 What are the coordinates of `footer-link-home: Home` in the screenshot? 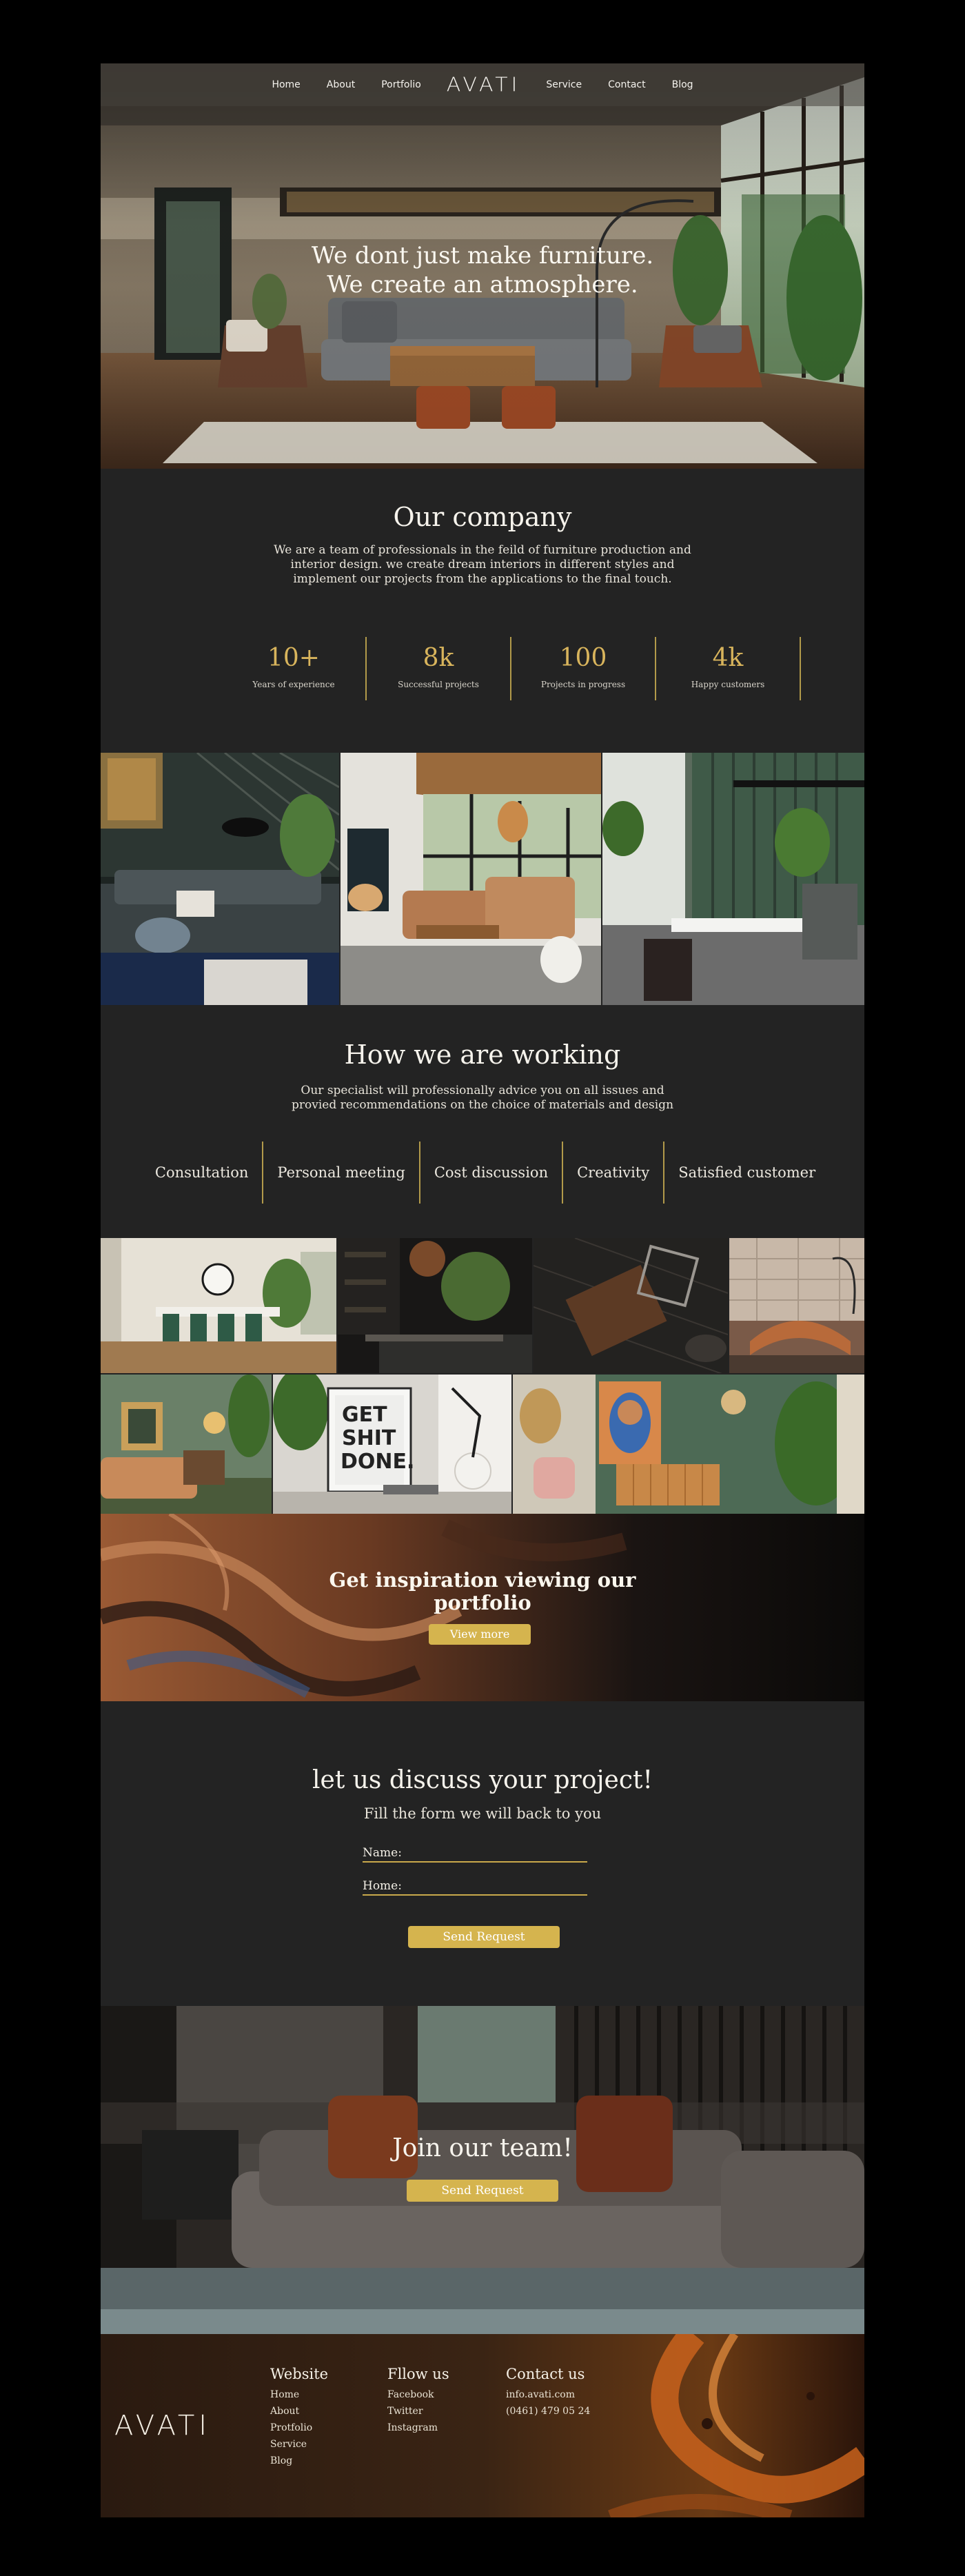 It's located at (299, 2394).